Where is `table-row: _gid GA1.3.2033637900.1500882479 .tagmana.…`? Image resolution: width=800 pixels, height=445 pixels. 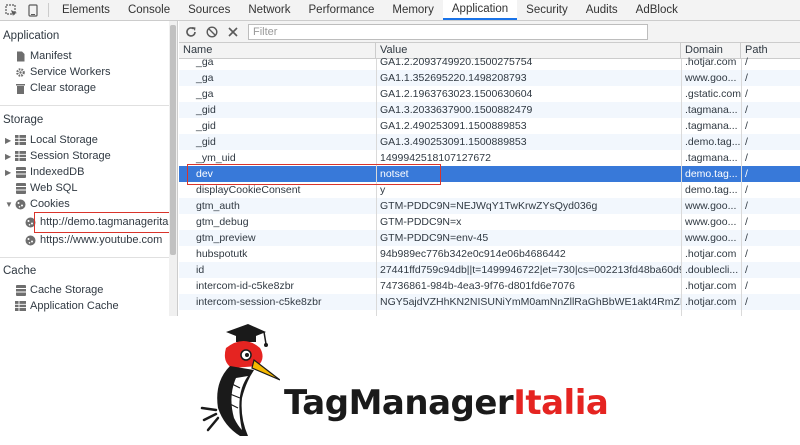 table-row: _gid GA1.3.2033637900.1500882479 .tagmana.… is located at coordinates (489, 110).